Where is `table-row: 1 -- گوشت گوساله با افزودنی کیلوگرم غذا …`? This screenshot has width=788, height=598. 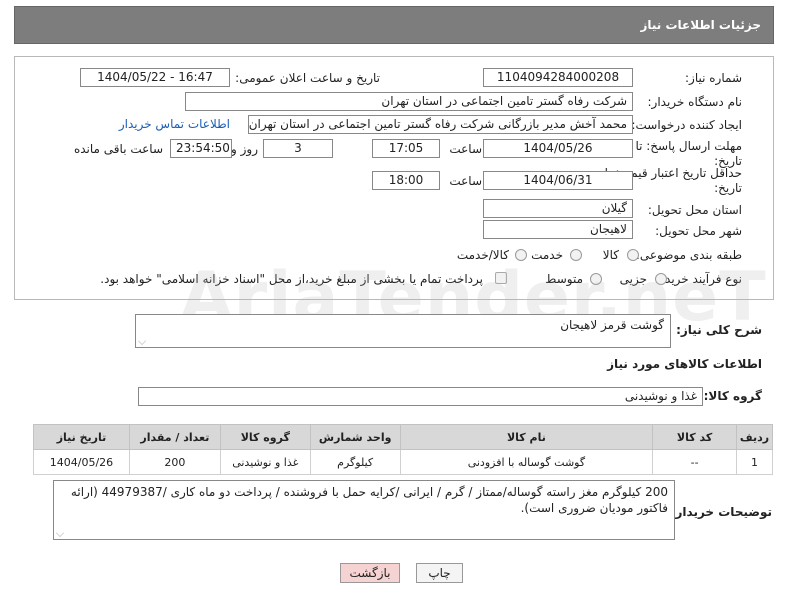 table-row: 1 -- گوشت گوساله با افزودنی کیلوگرم غذا … is located at coordinates (403, 462).